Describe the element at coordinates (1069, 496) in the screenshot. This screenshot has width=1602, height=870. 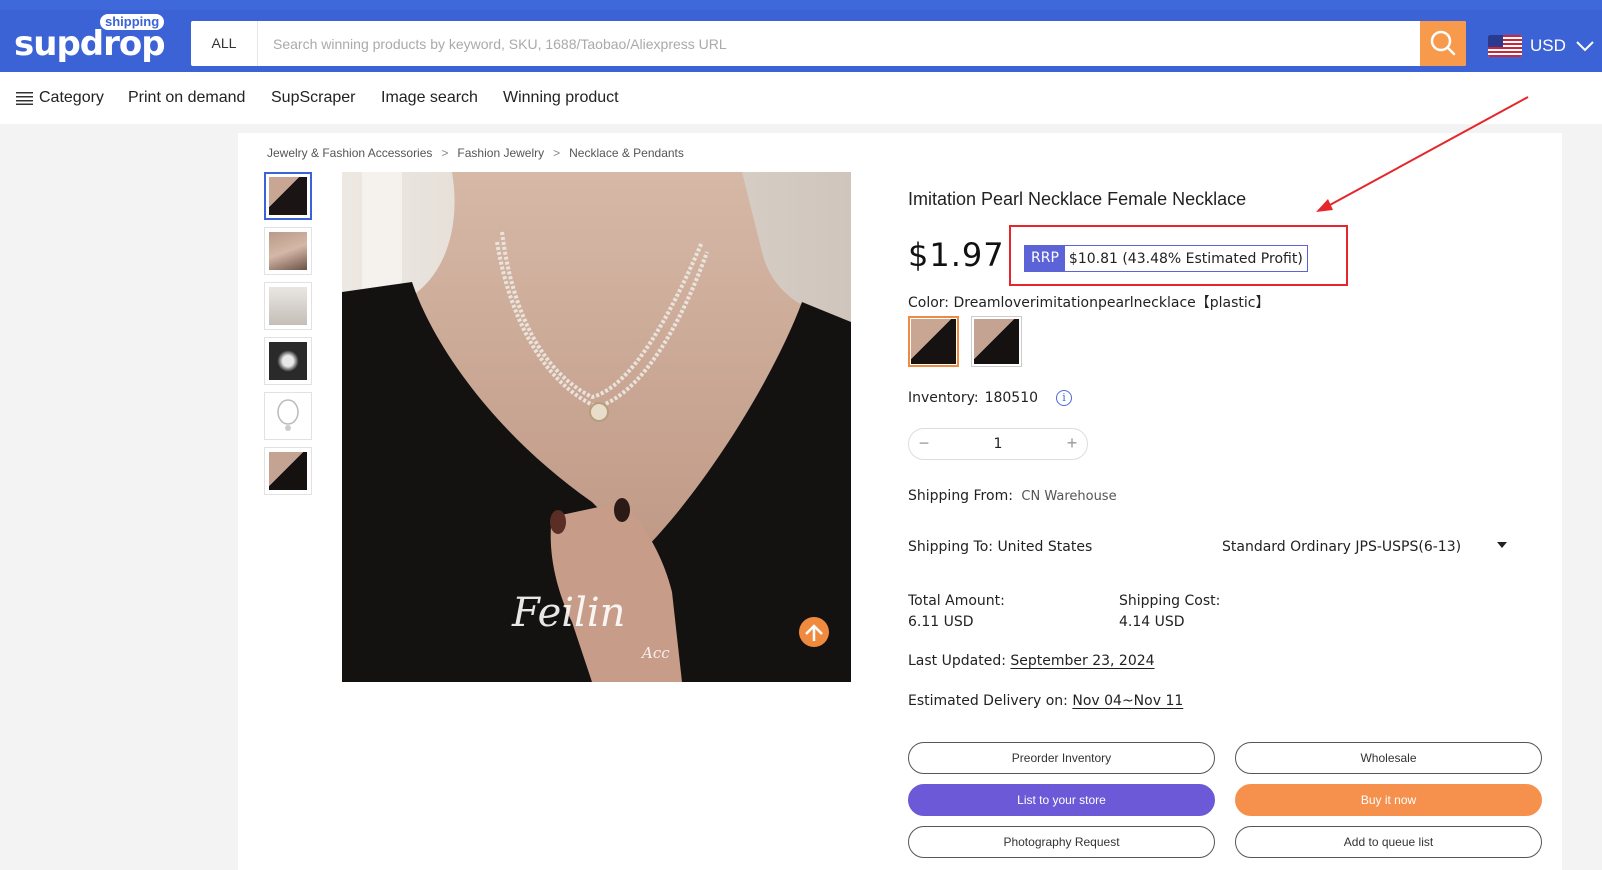
I see `shipping-from-value: CN Warehouse` at that location.